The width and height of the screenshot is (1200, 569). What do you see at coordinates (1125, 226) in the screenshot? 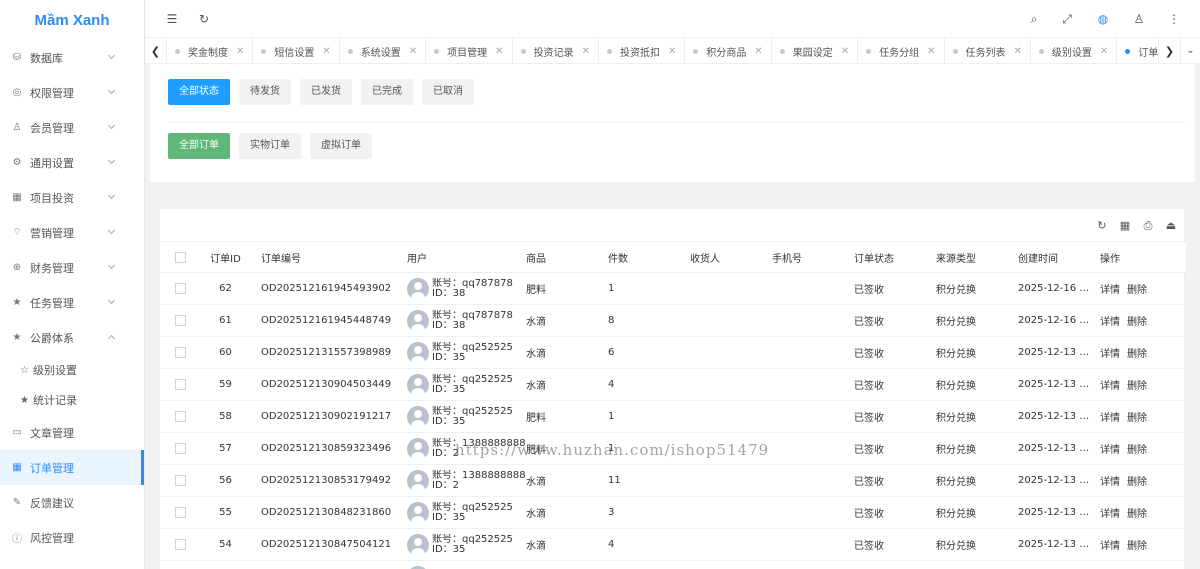
I see `columns-icon: ▦` at bounding box center [1125, 226].